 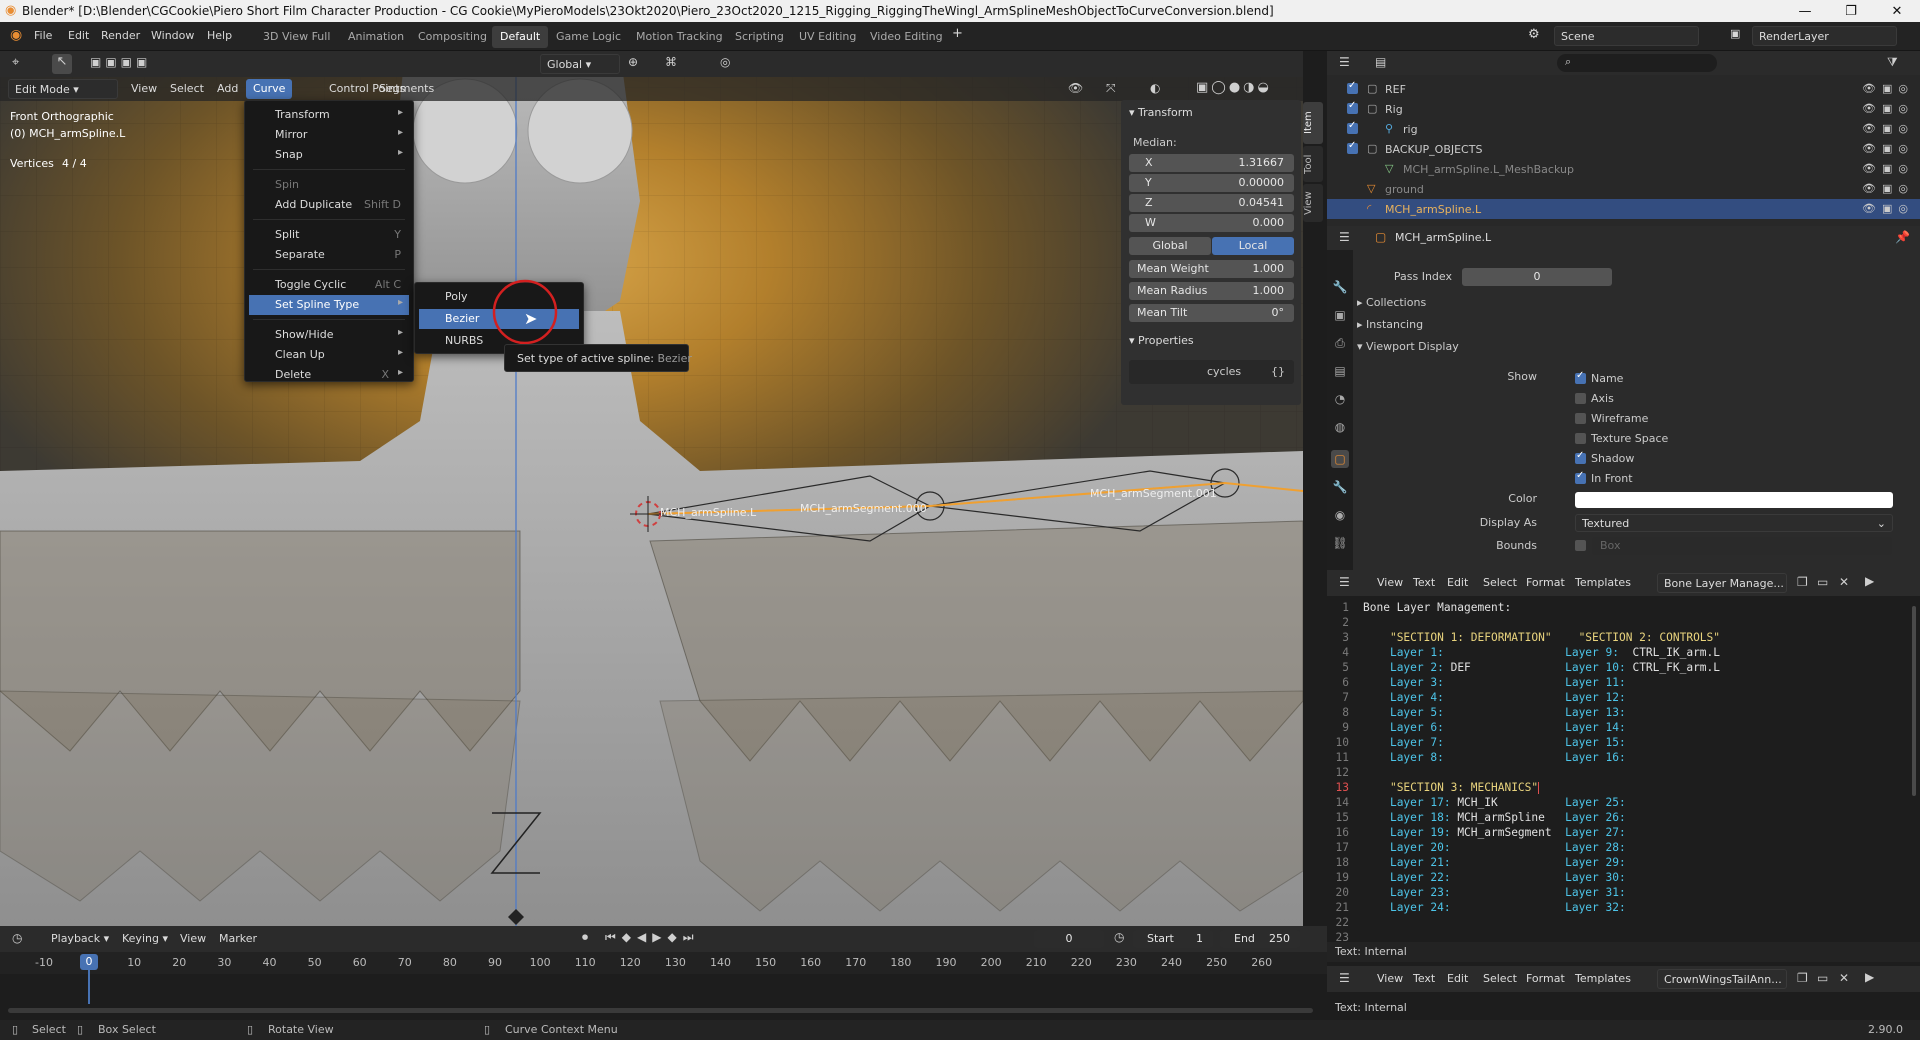 I want to click on median-x-field: X 1.31667, so click(x=1211, y=163).